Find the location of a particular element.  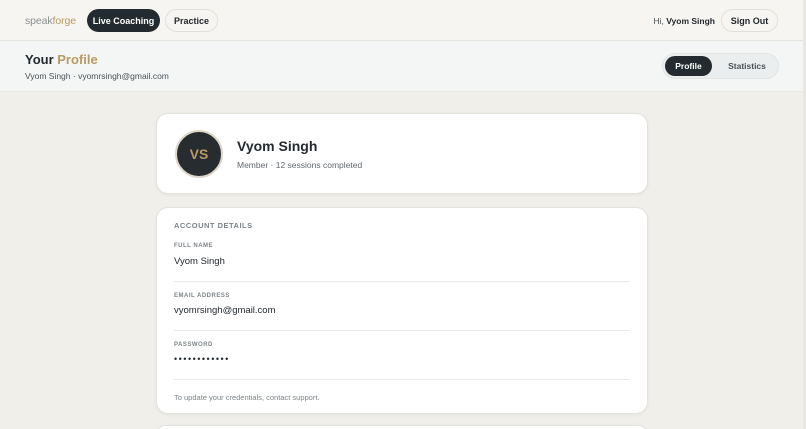

profile-summary-card is located at coordinates (402, 153).